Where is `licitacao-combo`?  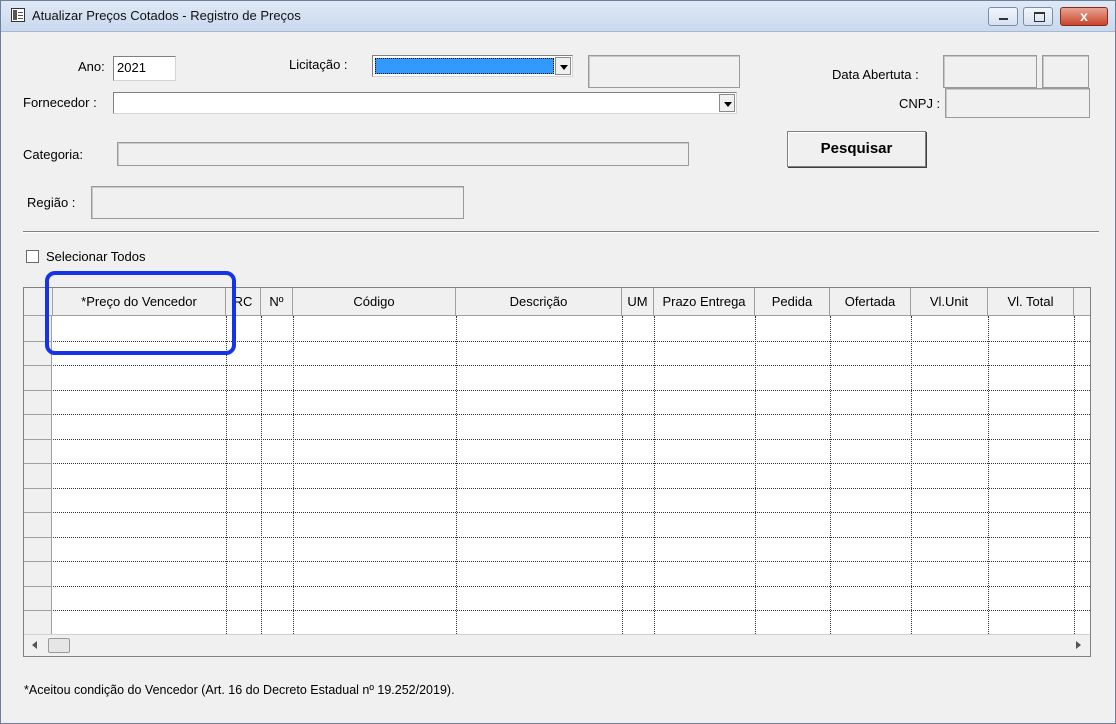
licitacao-combo is located at coordinates (472, 66).